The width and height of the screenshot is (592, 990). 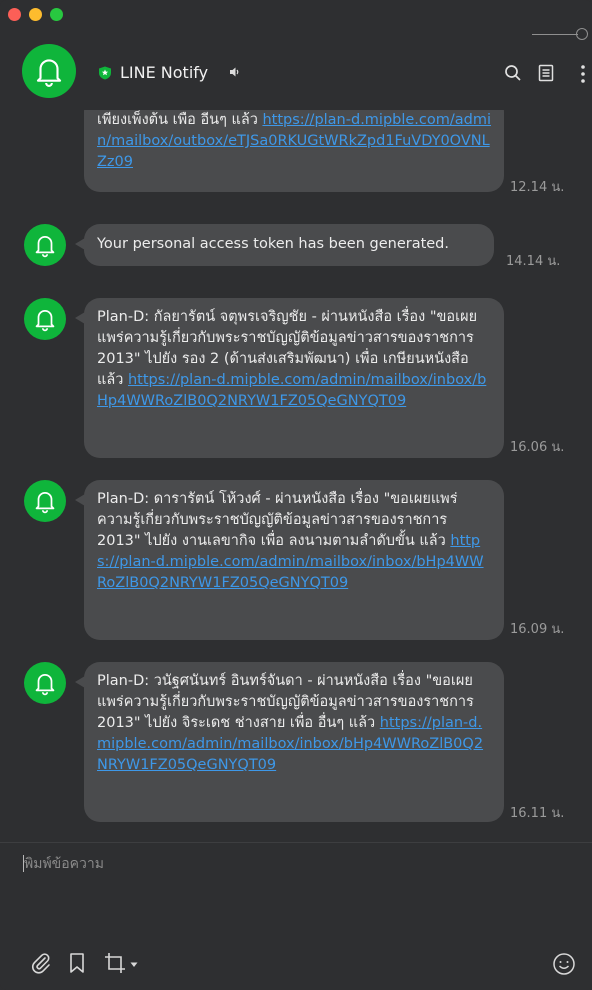 I want to click on close-window-button, so click(x=14, y=14).